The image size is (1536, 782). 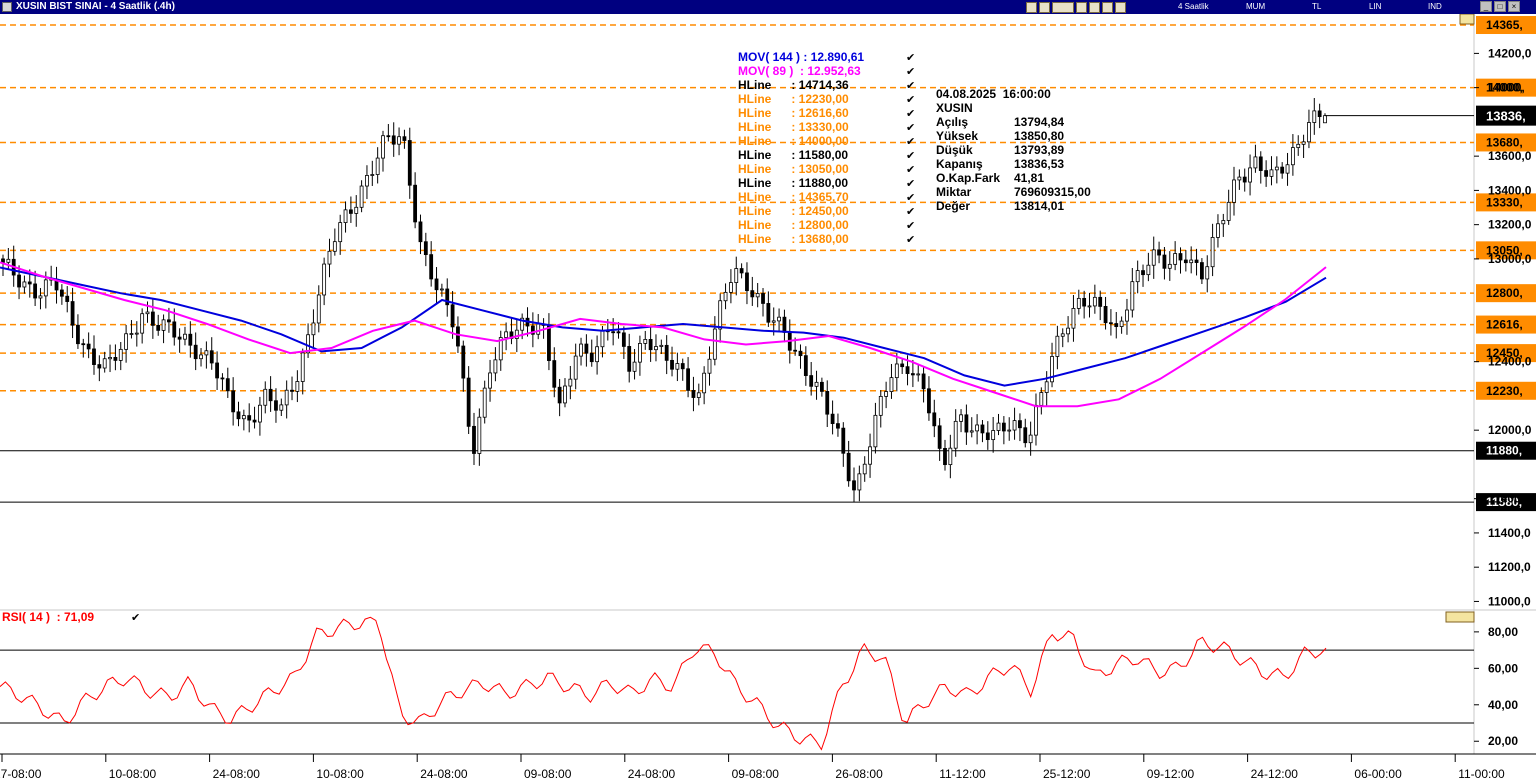 I want to click on x-tick-label-11: 09-12:00, so click(x=1171, y=774).